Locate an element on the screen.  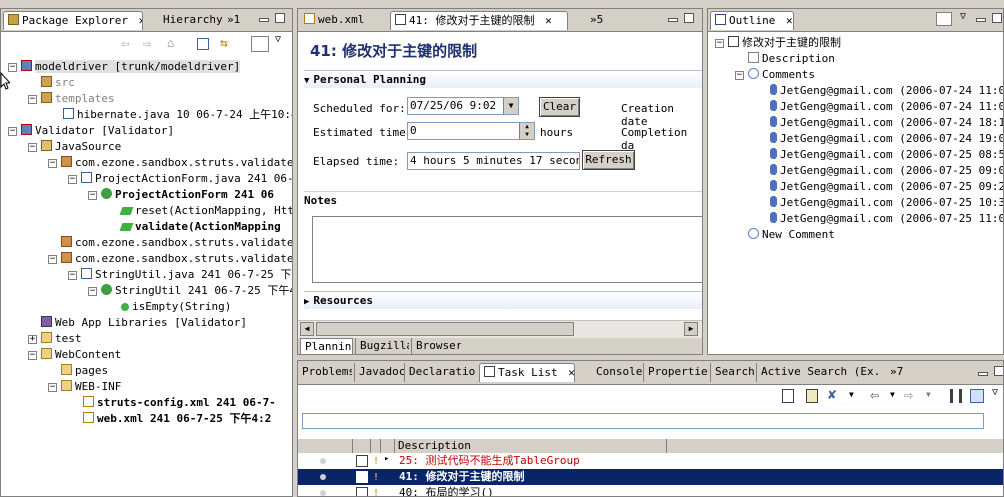
spinner-icon: ▲ ▼ is located at coordinates (526, 131).